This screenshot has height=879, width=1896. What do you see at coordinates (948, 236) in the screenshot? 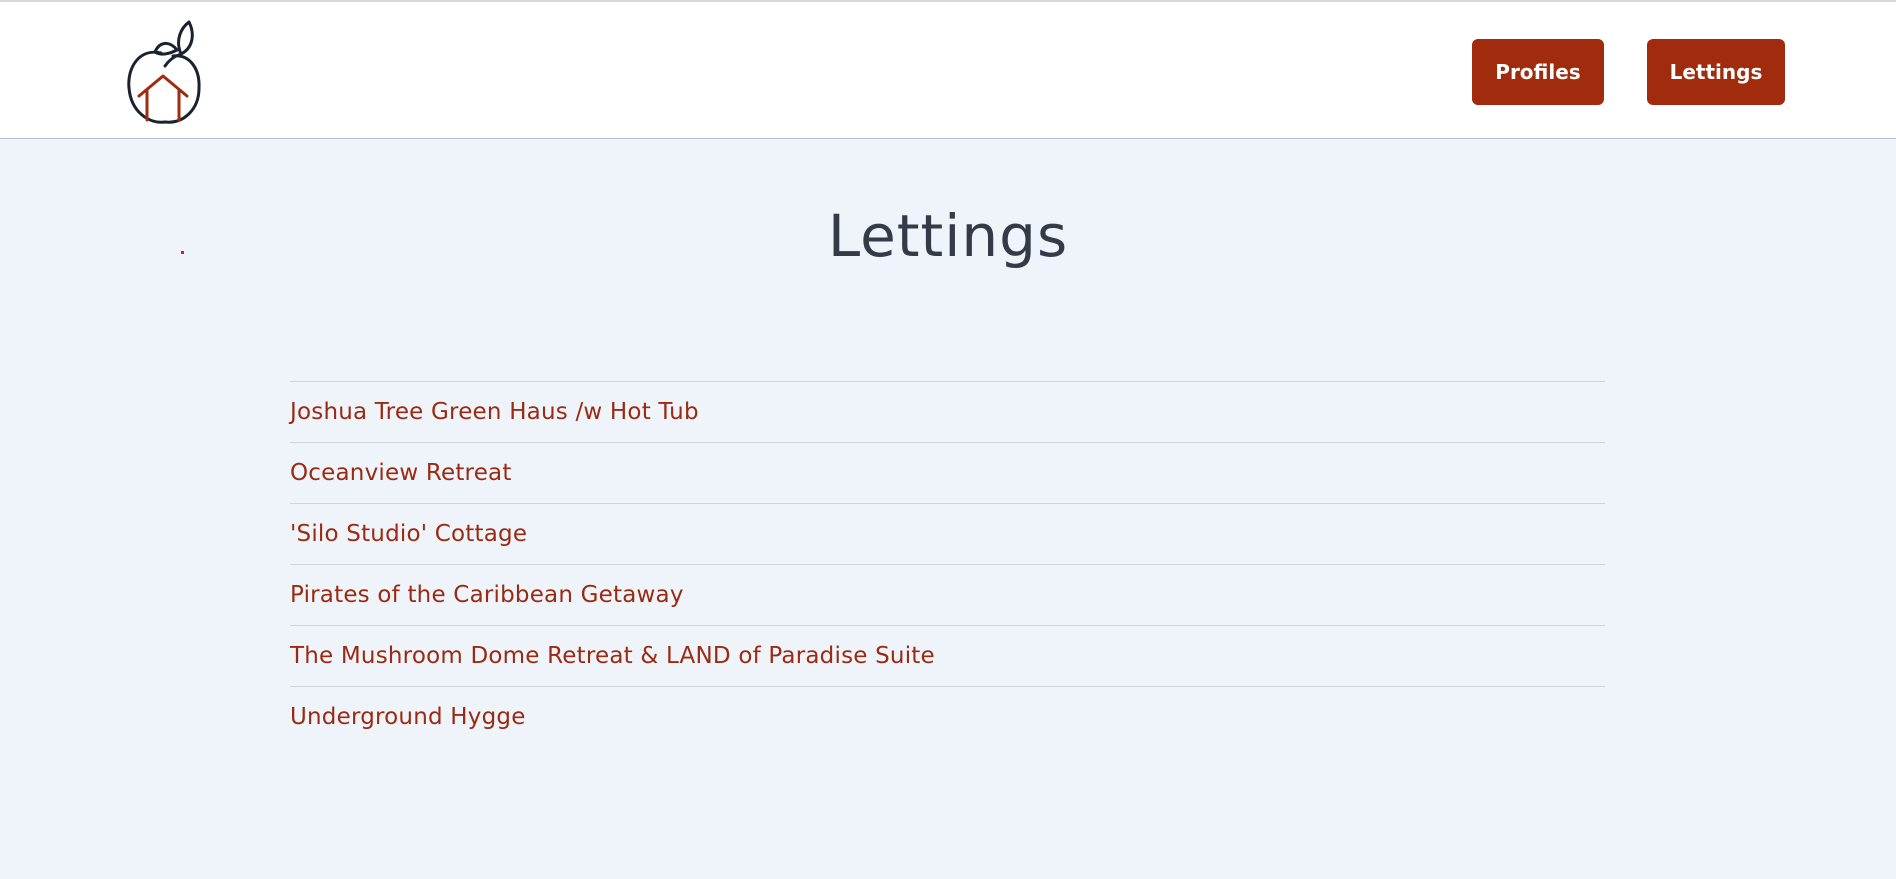
I see `page-title: Lettings` at bounding box center [948, 236].